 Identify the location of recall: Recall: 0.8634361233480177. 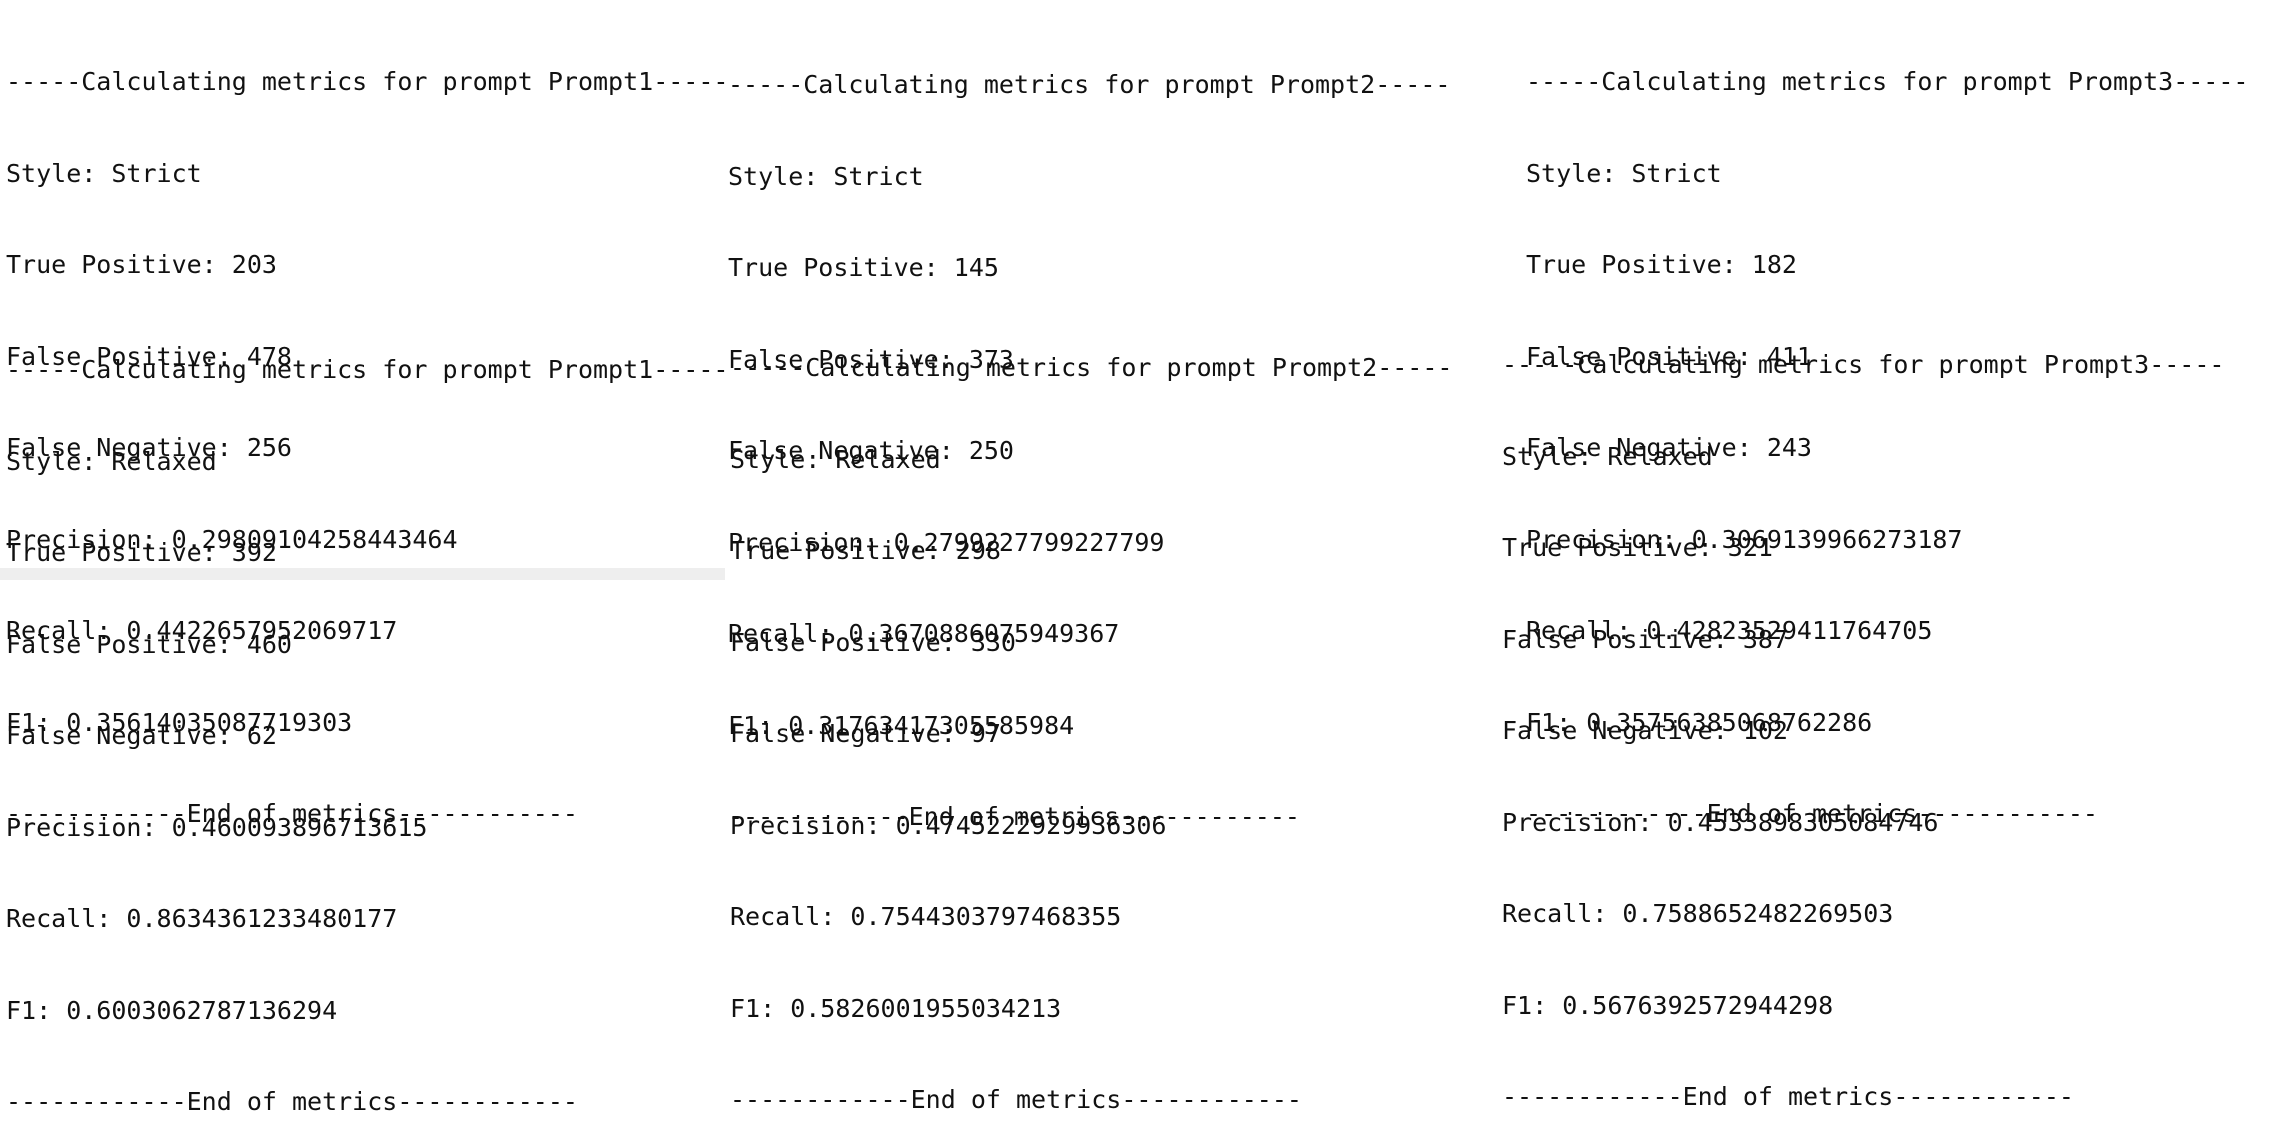
(202, 918).